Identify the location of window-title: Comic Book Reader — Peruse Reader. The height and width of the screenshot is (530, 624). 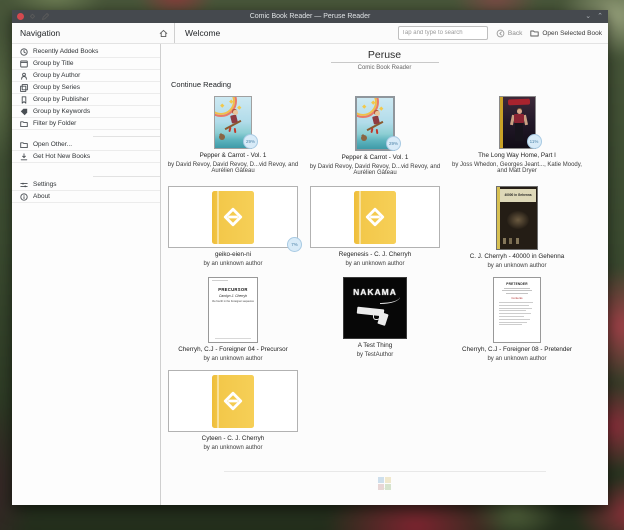
(310, 16).